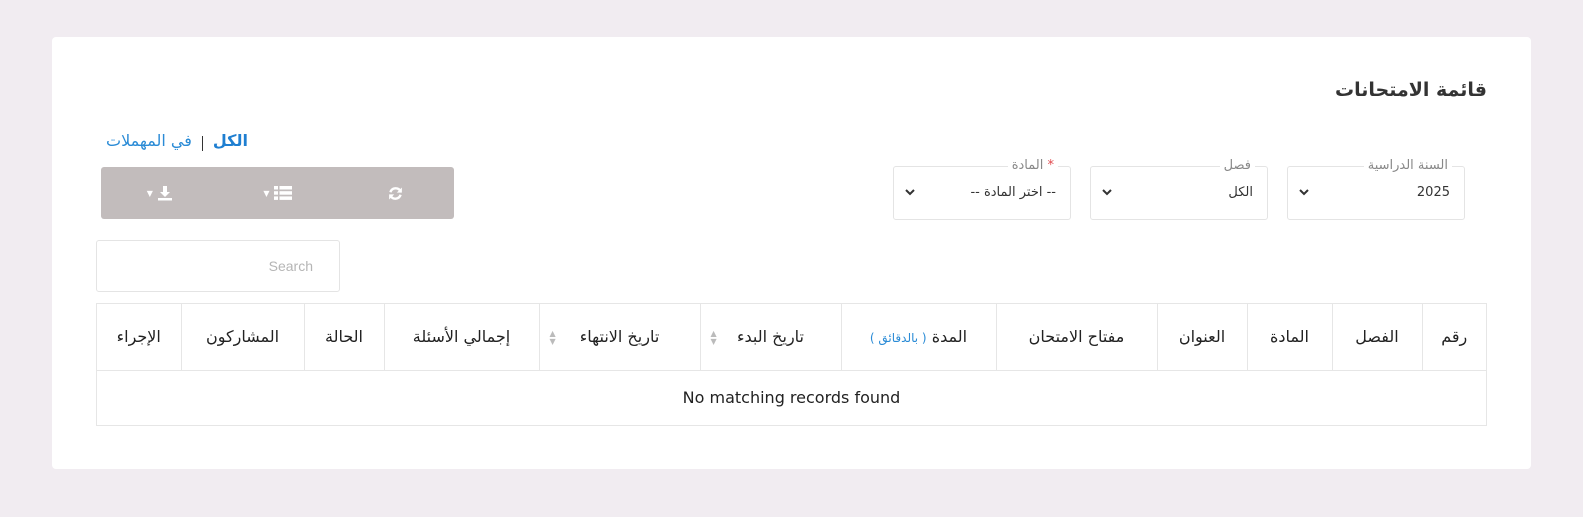 The height and width of the screenshot is (517, 1583). What do you see at coordinates (343, 337) in the screenshot?
I see `col-status: الحالة` at bounding box center [343, 337].